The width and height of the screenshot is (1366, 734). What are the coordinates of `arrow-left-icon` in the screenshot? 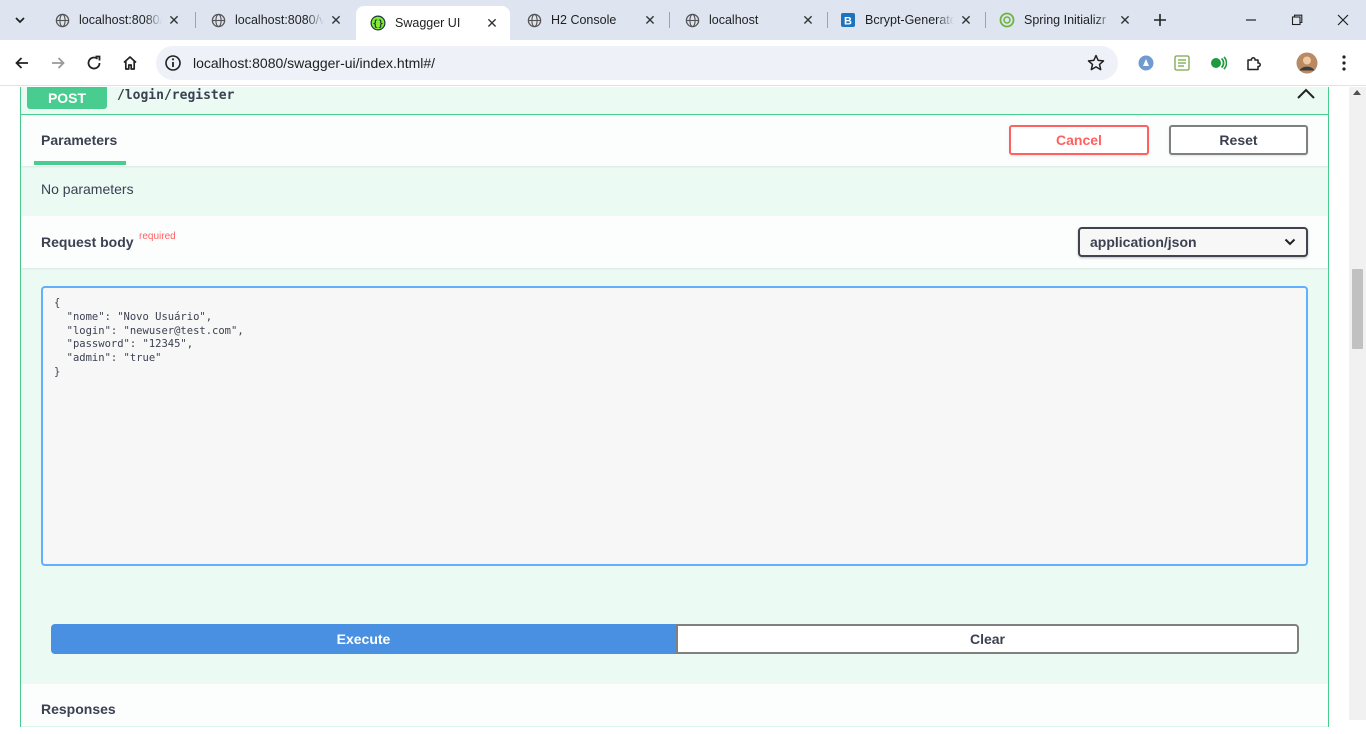 It's located at (21, 63).